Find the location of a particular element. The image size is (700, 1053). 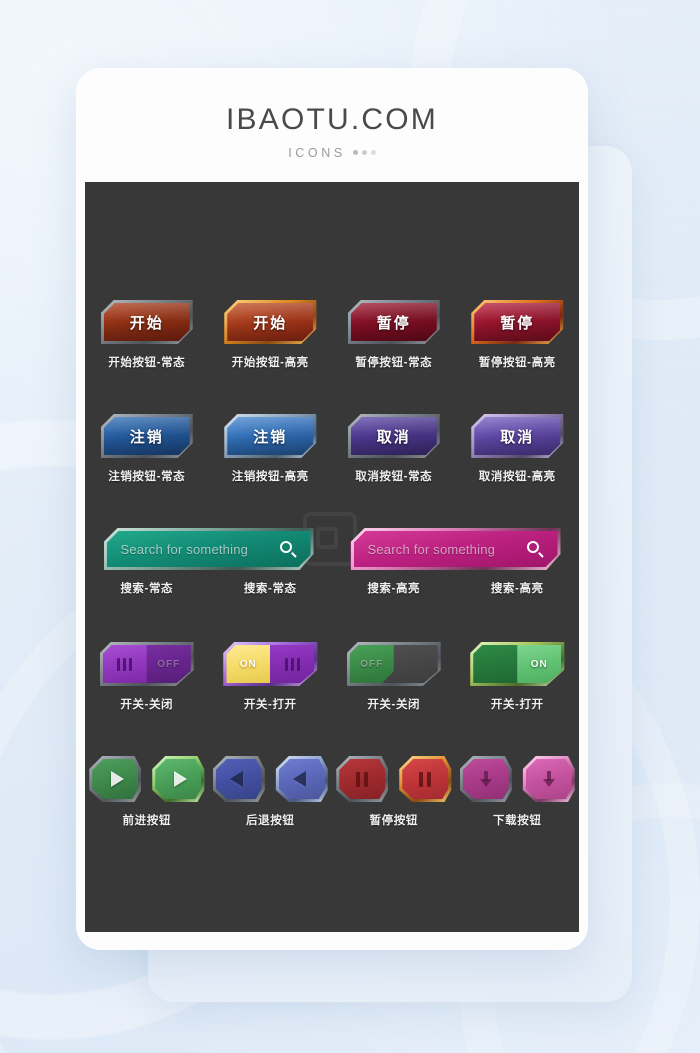

icon-cell-pause-icon: 暂停按钮 is located at coordinates (394, 799).